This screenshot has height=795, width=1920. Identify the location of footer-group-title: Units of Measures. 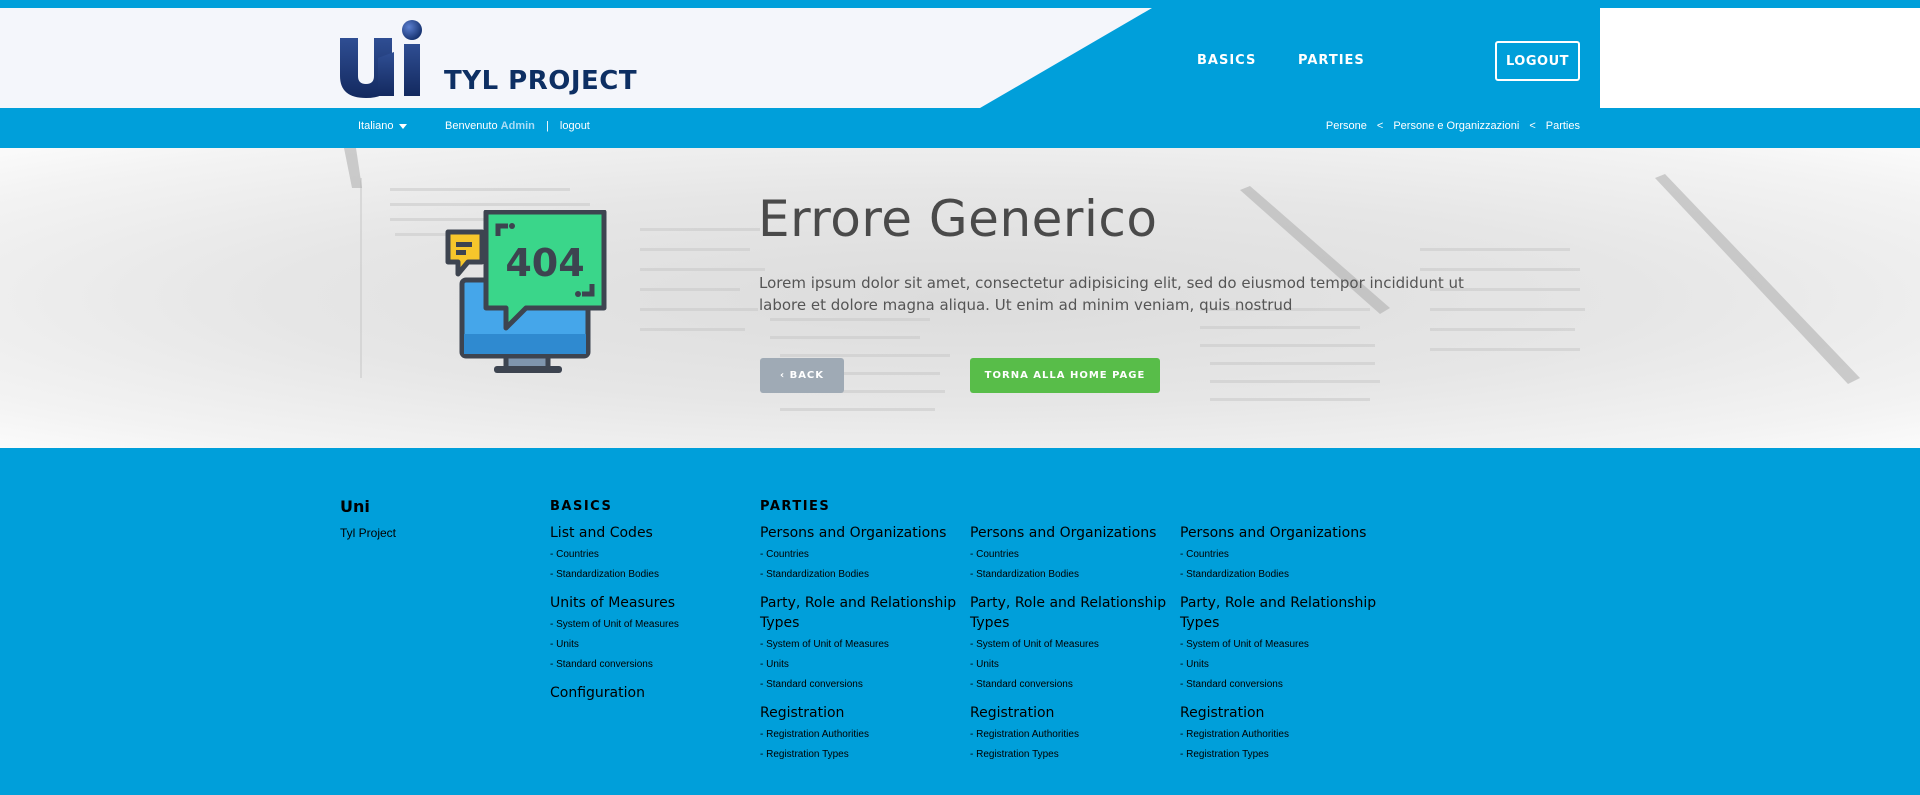
(650, 603).